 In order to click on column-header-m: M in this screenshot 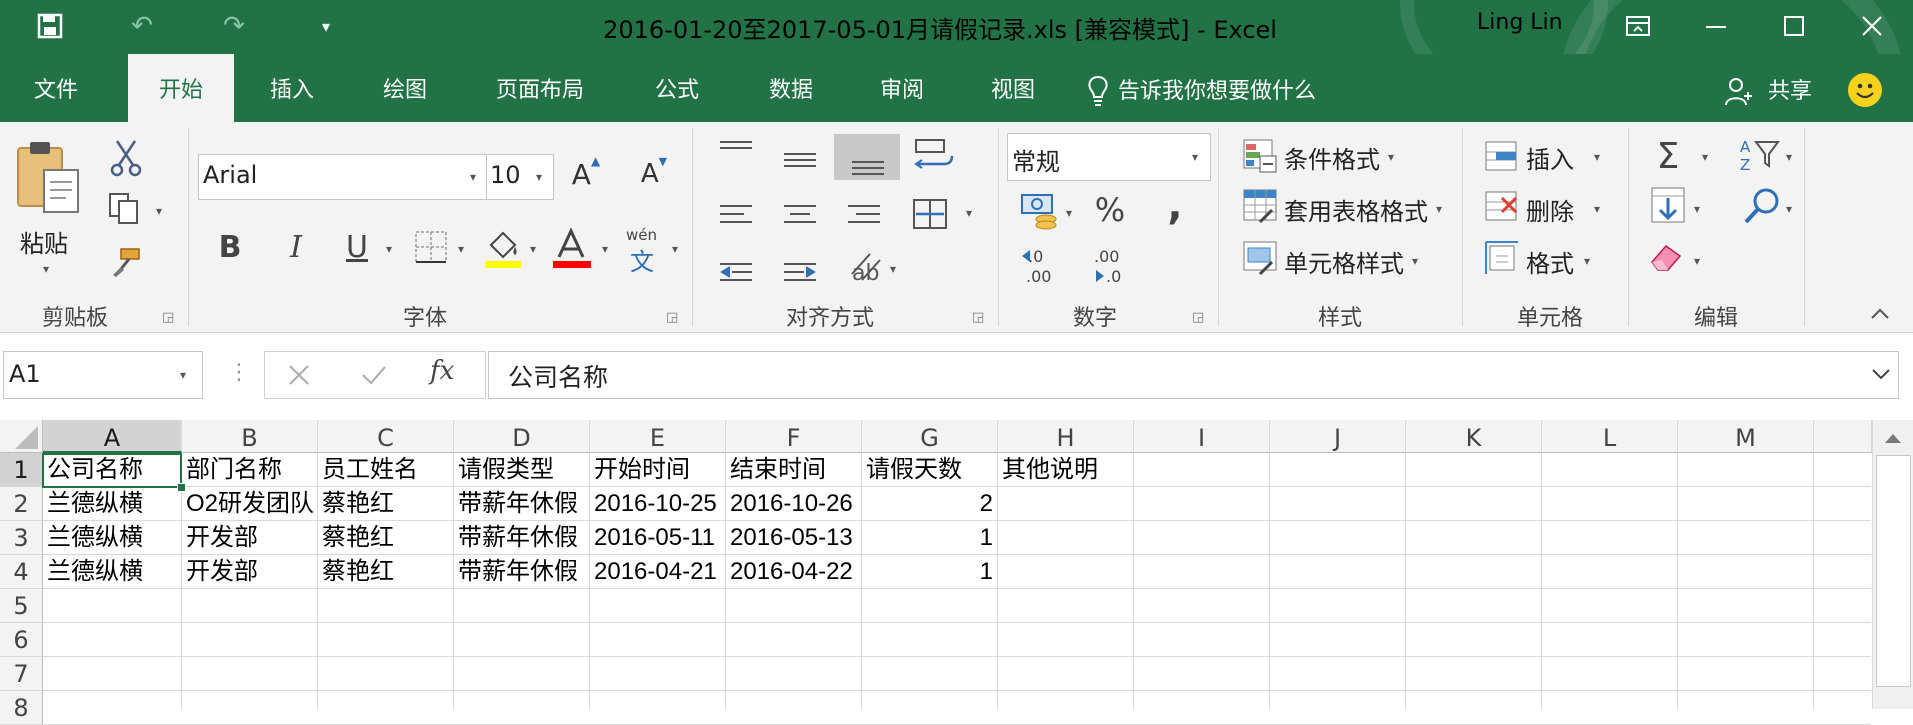, I will do `click(1746, 436)`.